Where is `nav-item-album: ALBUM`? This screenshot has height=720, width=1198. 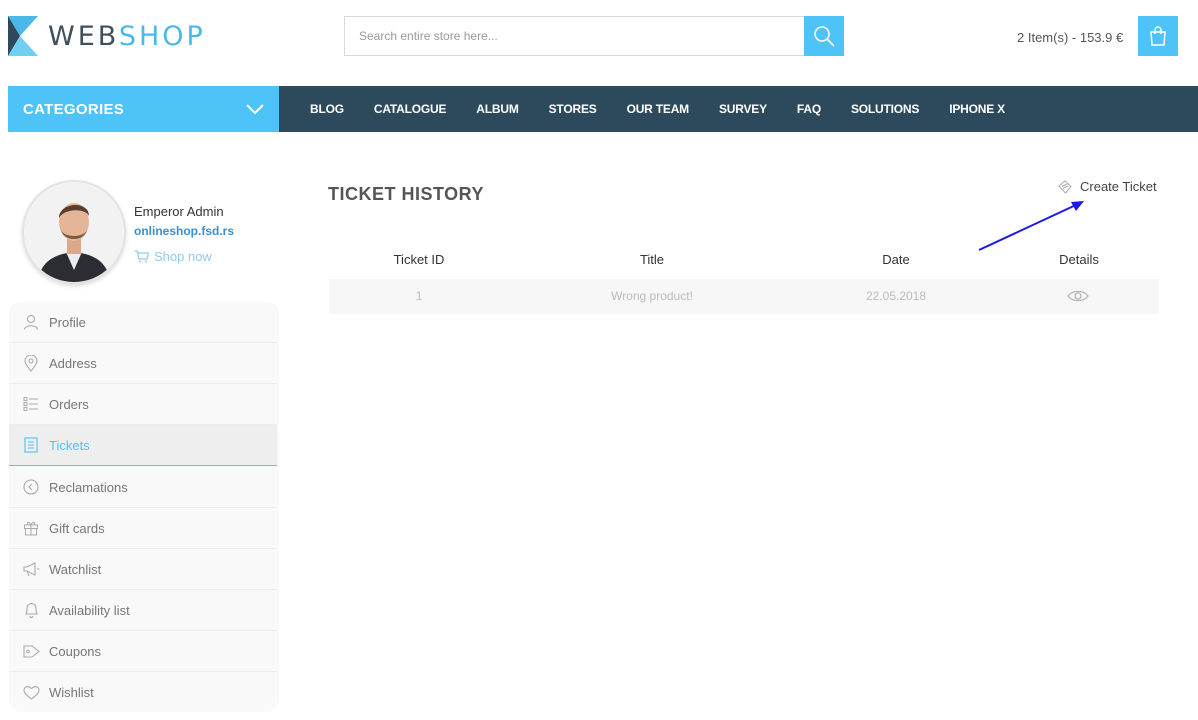 nav-item-album: ALBUM is located at coordinates (497, 109).